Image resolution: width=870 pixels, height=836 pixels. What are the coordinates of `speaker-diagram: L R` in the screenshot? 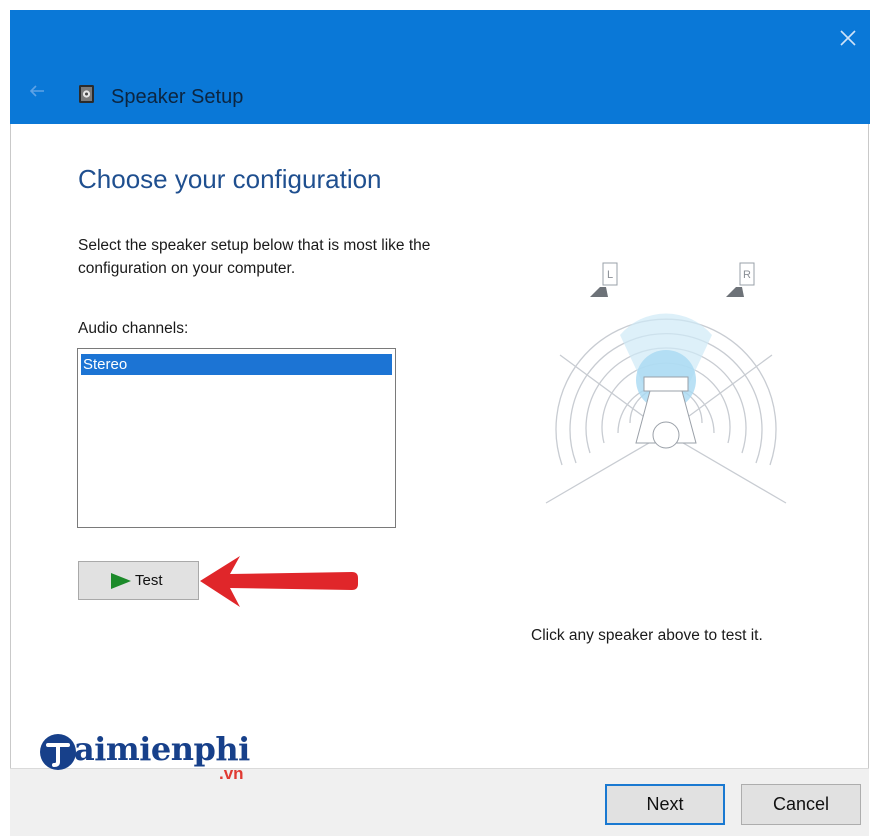 It's located at (666, 383).